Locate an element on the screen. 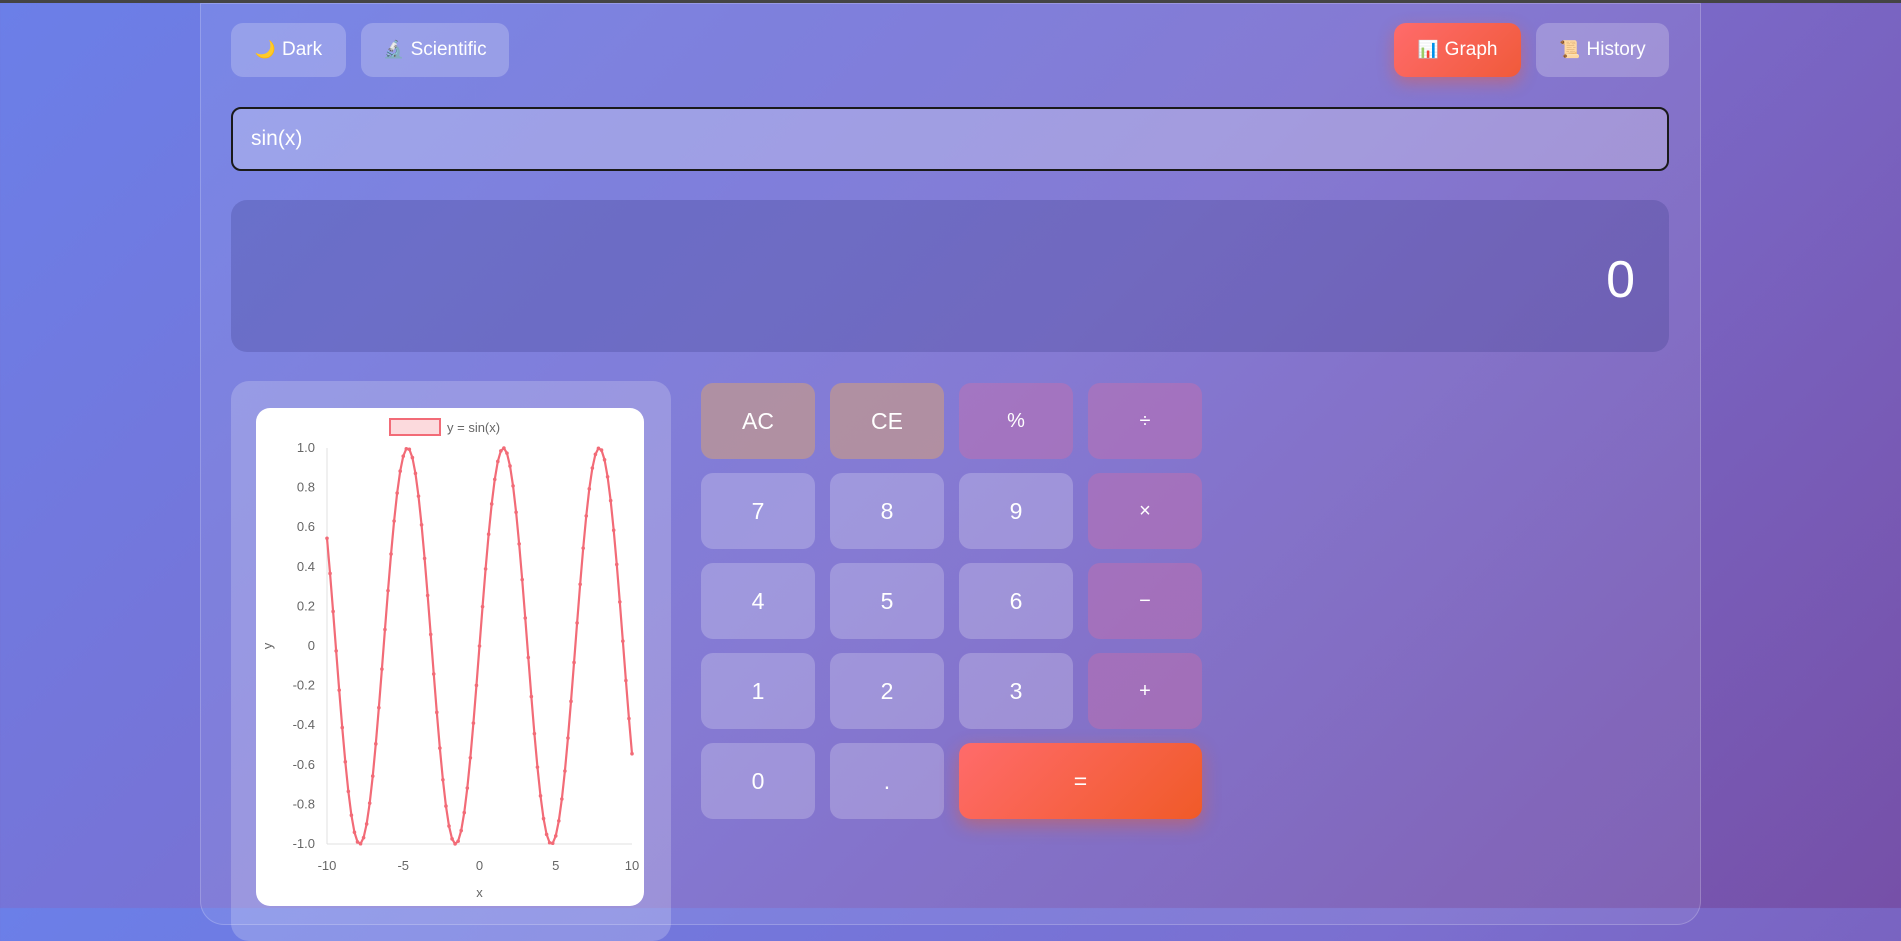 Image resolution: width=1901 pixels, height=941 pixels. scroll-icon: 📜 is located at coordinates (1570, 49).